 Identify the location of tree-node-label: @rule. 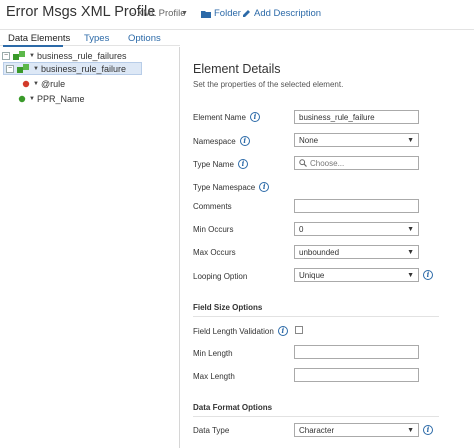
(53, 83).